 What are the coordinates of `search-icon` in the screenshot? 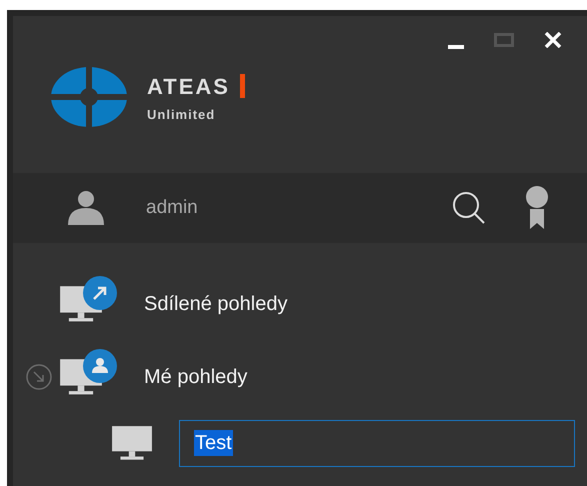 It's located at (469, 208).